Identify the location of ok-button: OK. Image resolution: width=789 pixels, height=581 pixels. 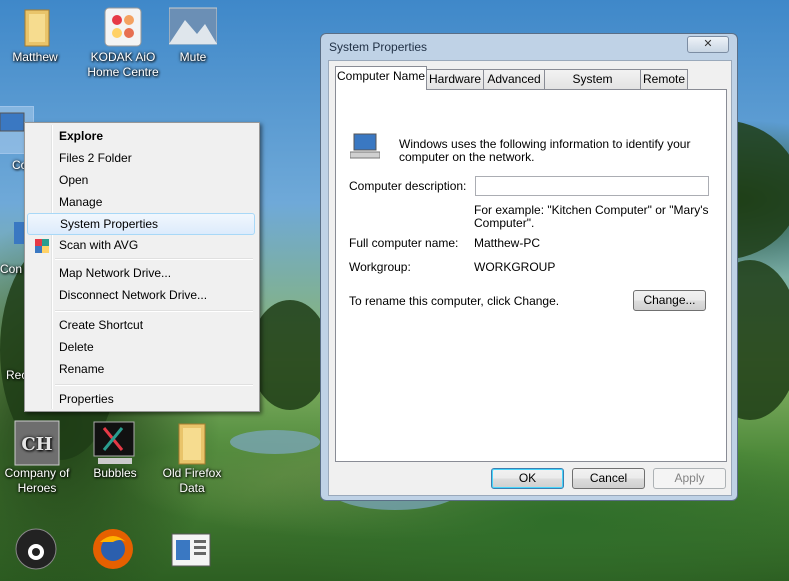
(527, 478).